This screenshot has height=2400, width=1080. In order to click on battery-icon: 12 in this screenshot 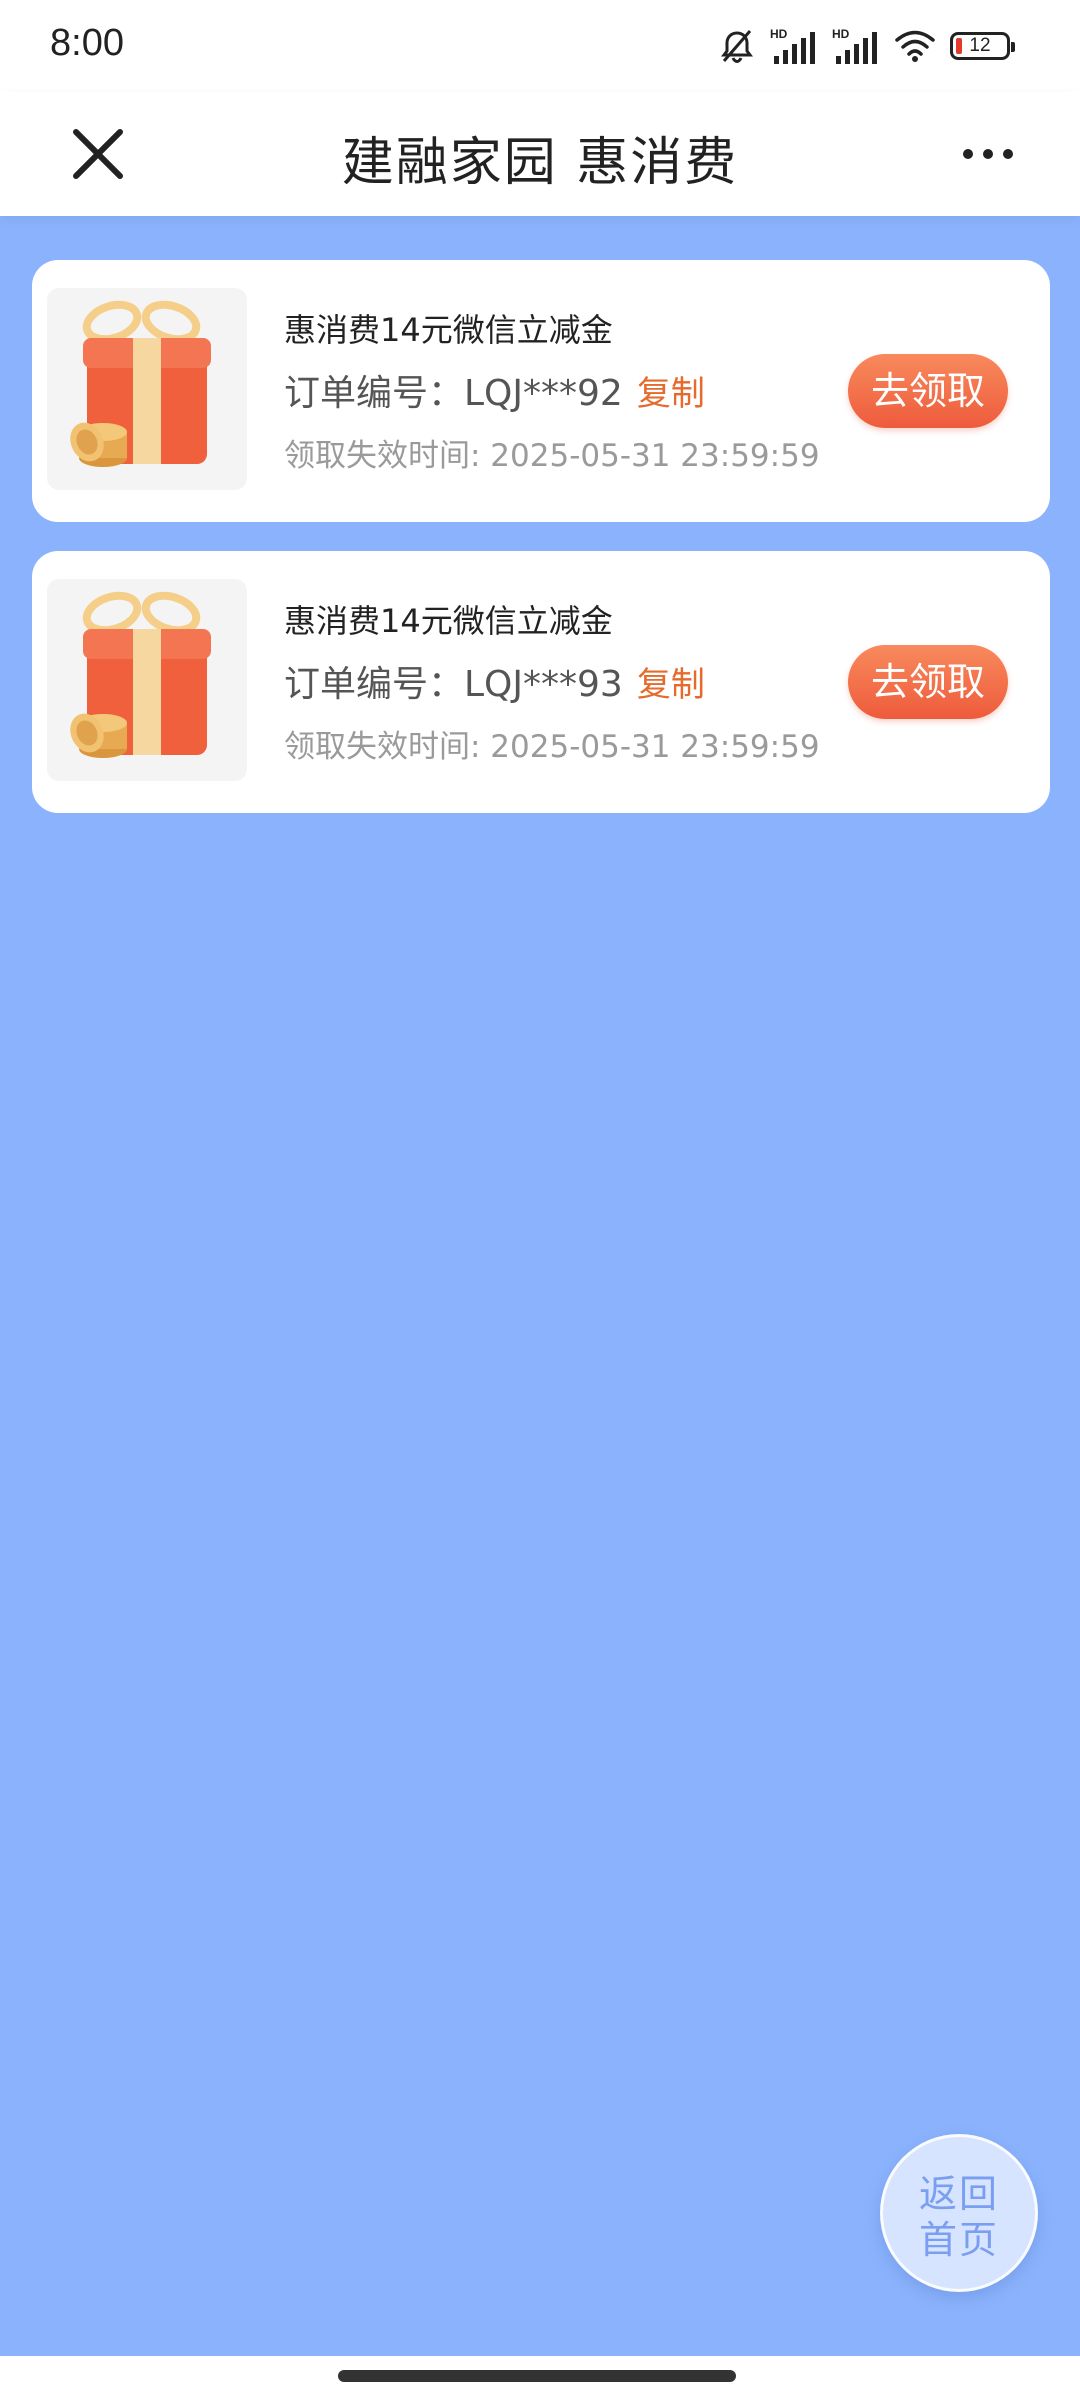, I will do `click(982, 46)`.